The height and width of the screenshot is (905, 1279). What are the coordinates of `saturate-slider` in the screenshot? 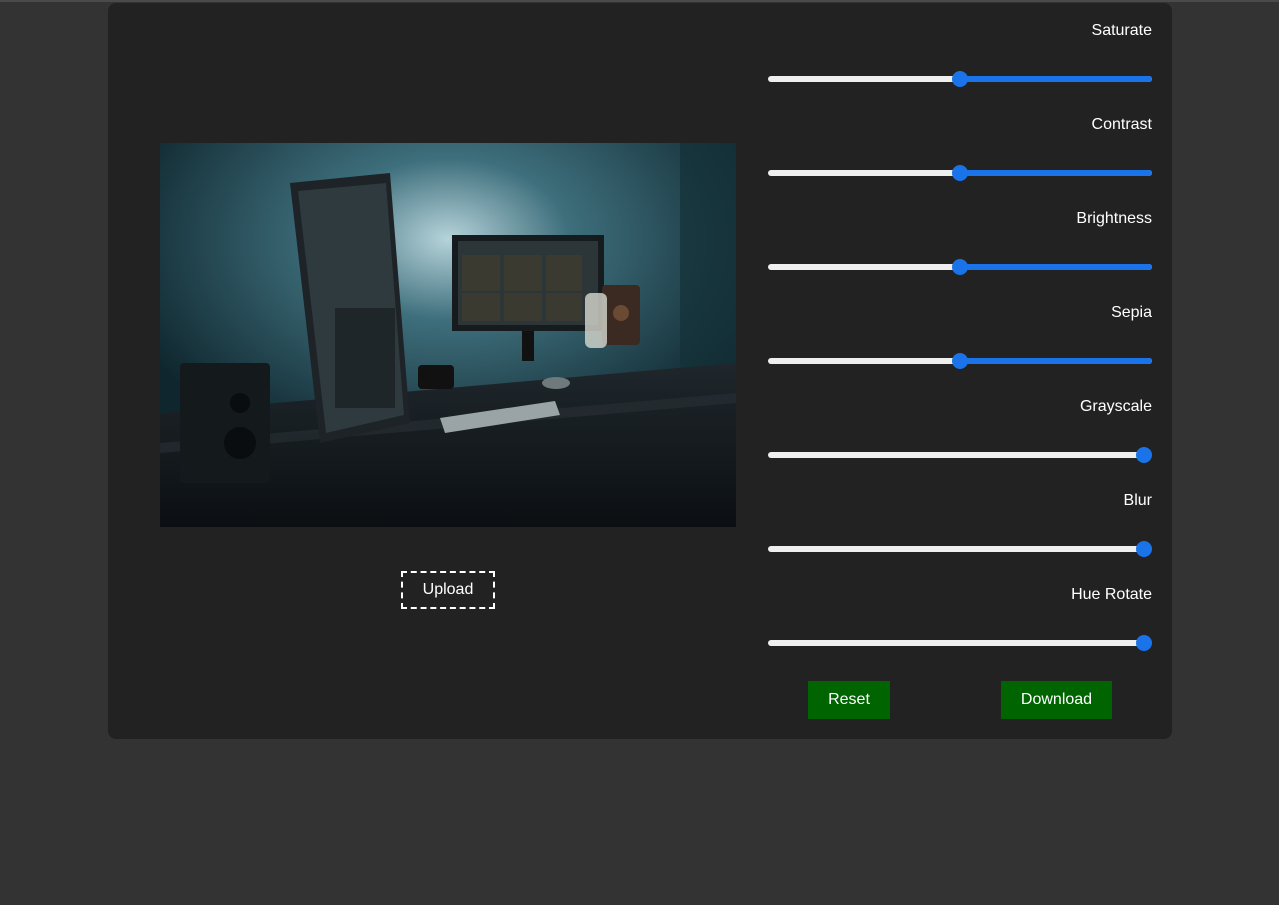 It's located at (960, 79).